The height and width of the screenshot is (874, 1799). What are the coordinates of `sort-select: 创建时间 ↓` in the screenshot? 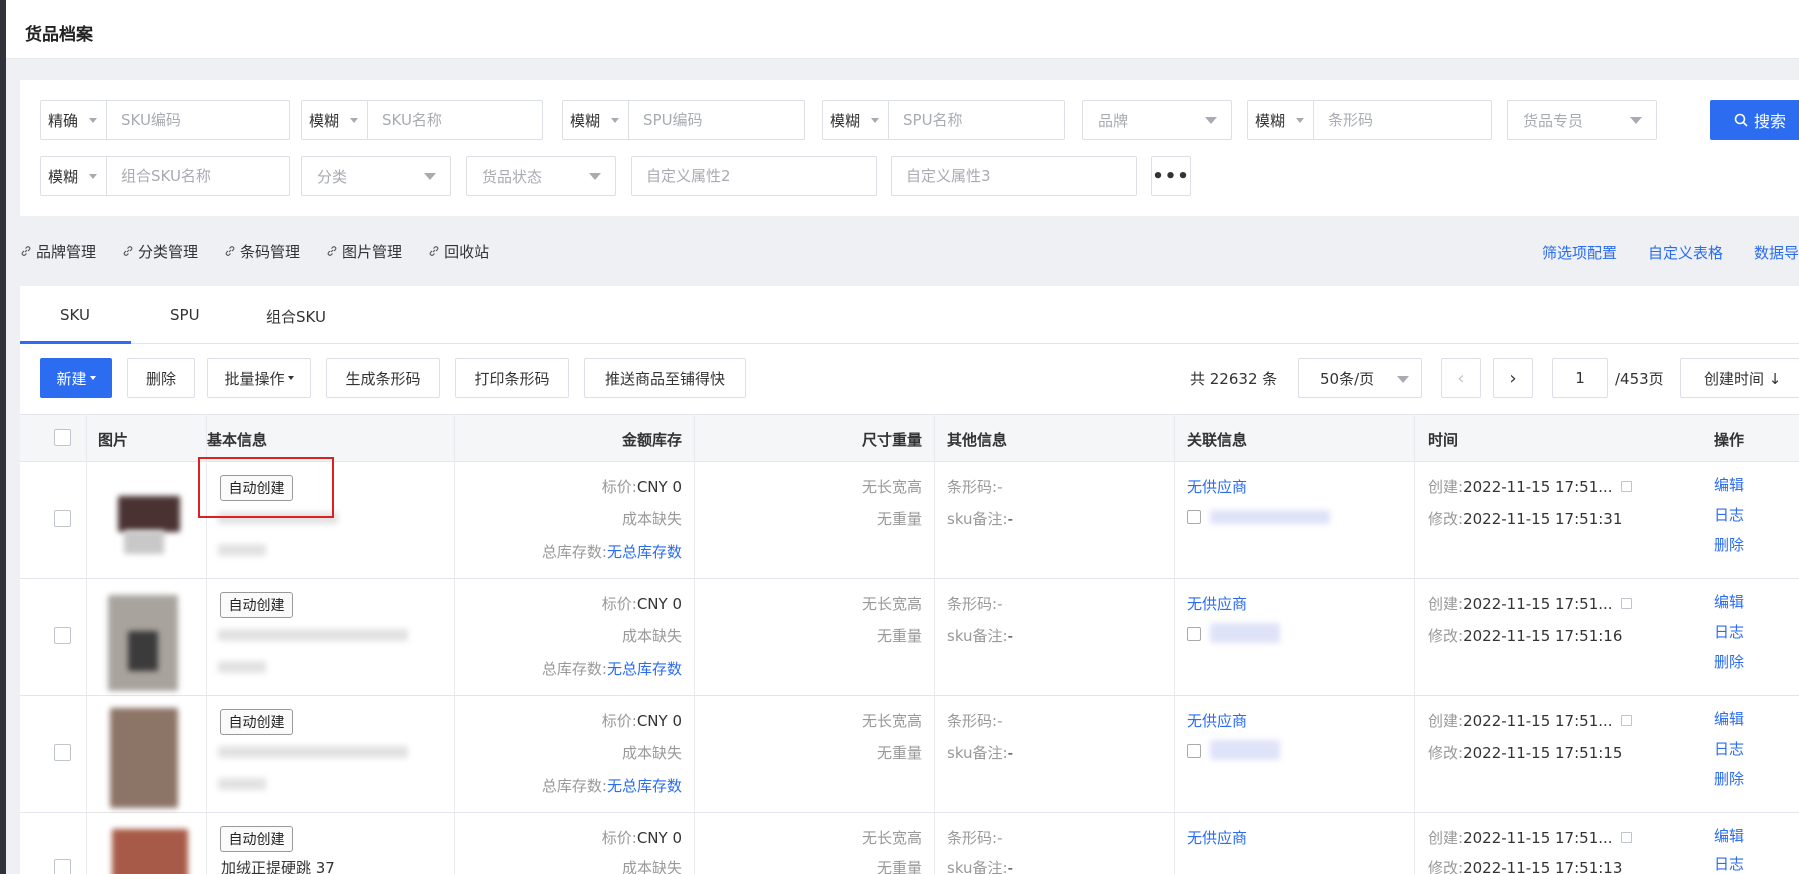 It's located at (1739, 378).